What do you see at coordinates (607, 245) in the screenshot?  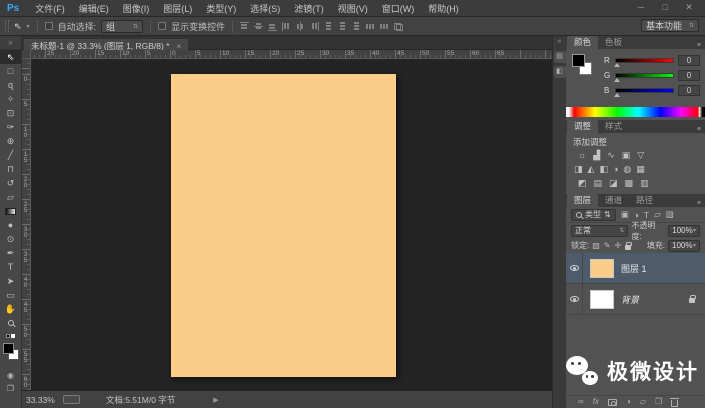 I see `lock-paint-icon: ✎` at bounding box center [607, 245].